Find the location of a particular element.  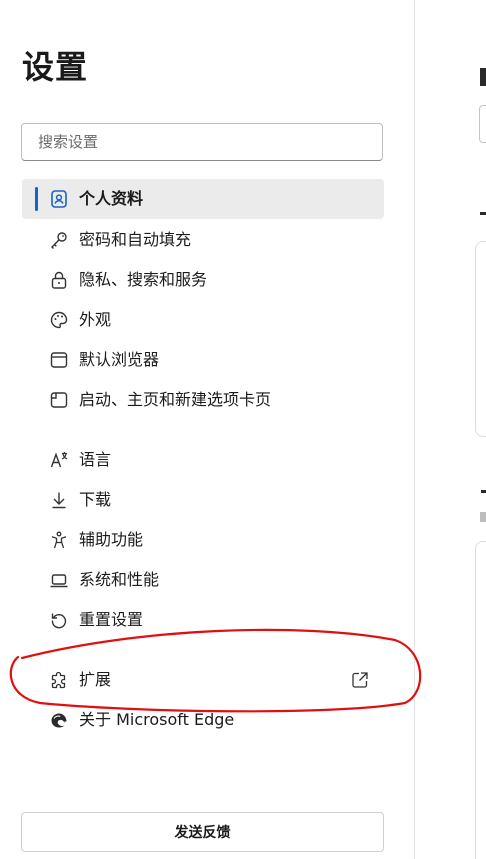

nav-item-label: 密码和自动填充 is located at coordinates (135, 239).